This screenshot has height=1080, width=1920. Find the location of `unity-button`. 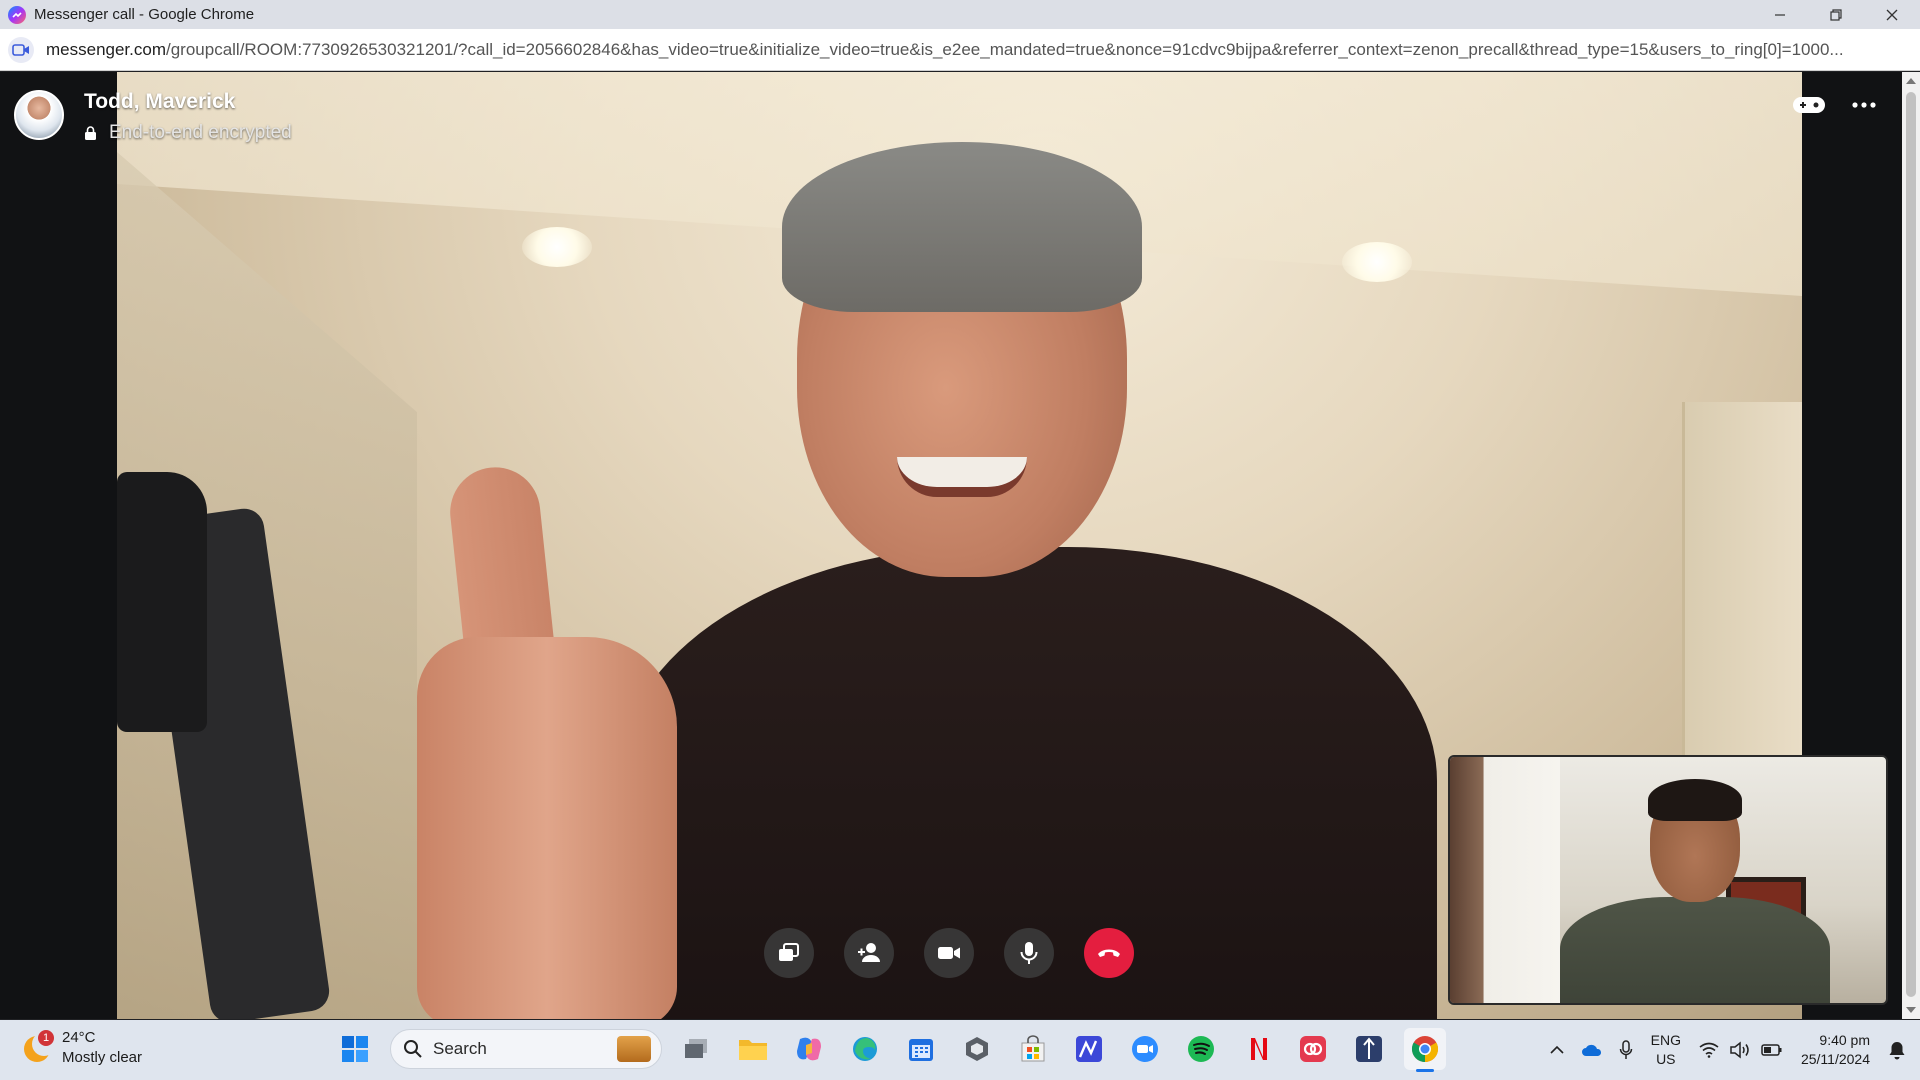

unity-button is located at coordinates (977, 1049).